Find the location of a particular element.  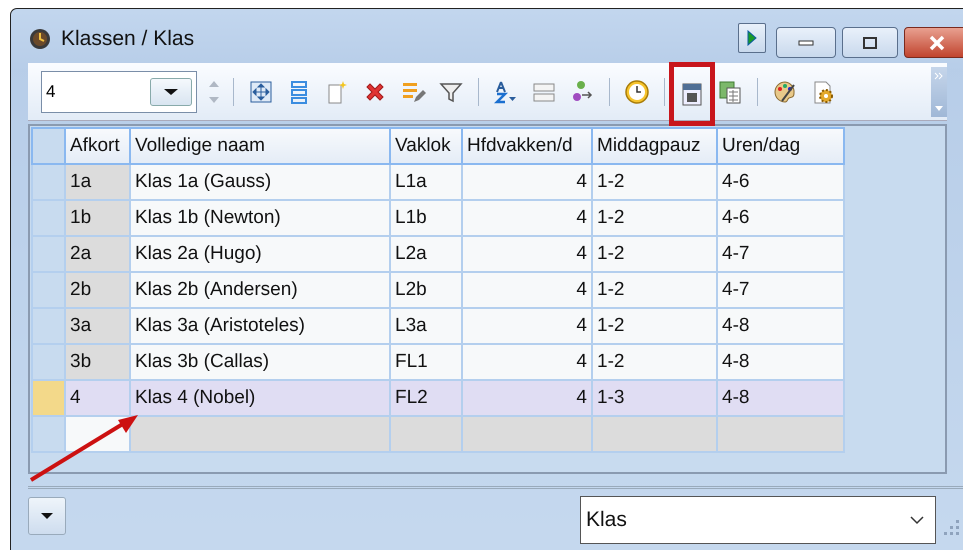

close-icon is located at coordinates (937, 42).